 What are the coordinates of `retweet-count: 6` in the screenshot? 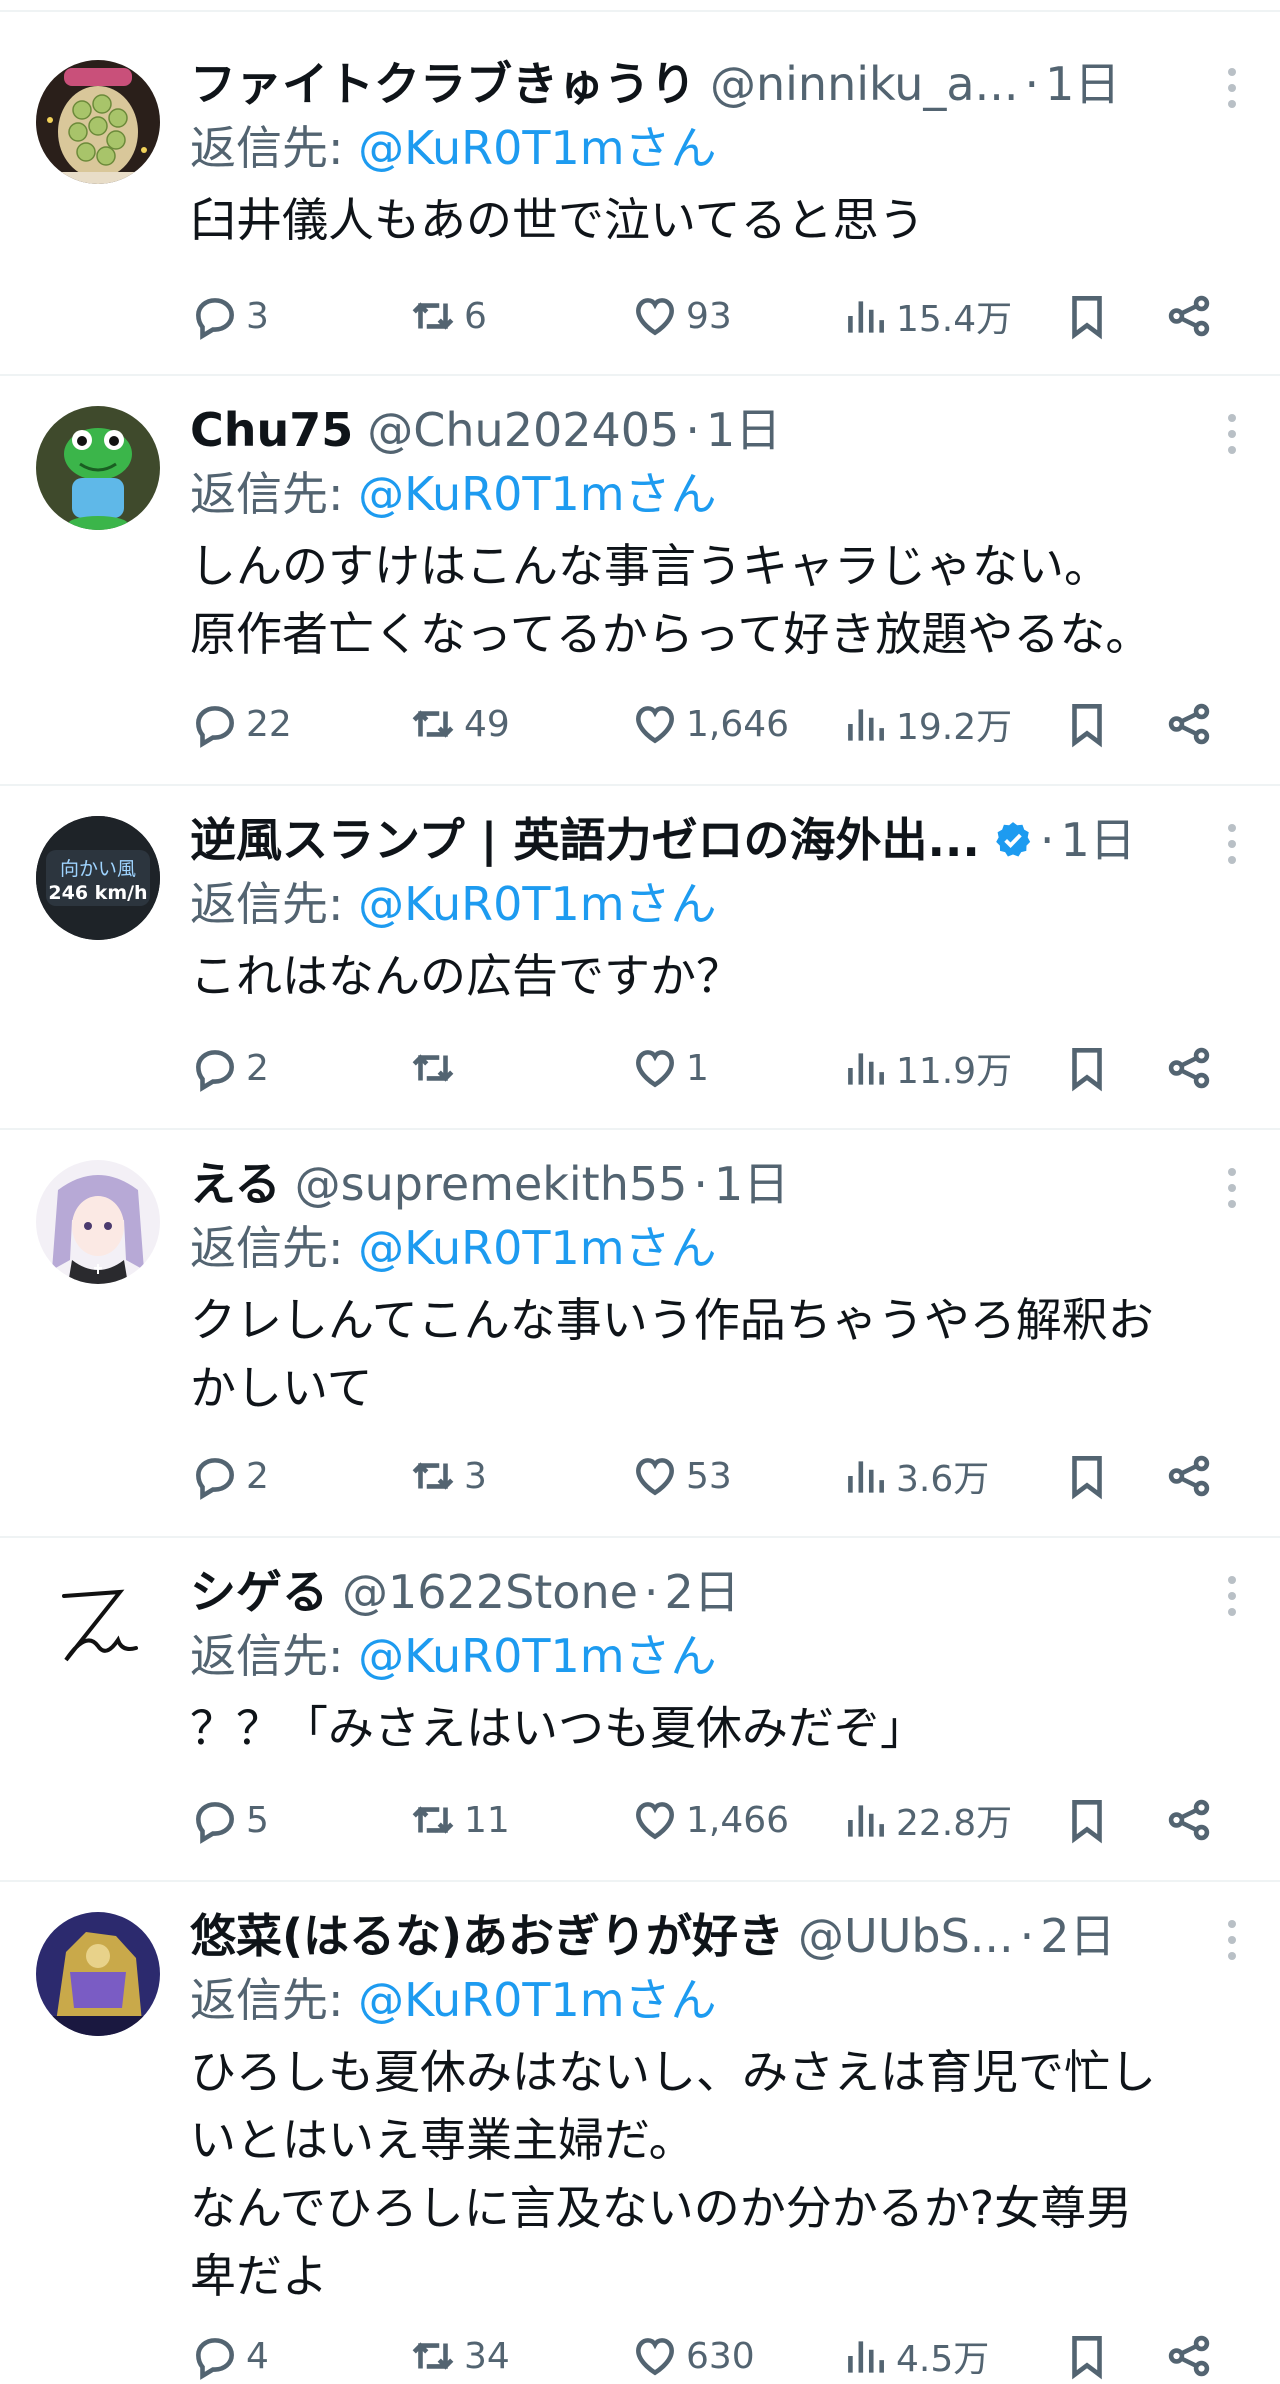 It's located at (475, 316).